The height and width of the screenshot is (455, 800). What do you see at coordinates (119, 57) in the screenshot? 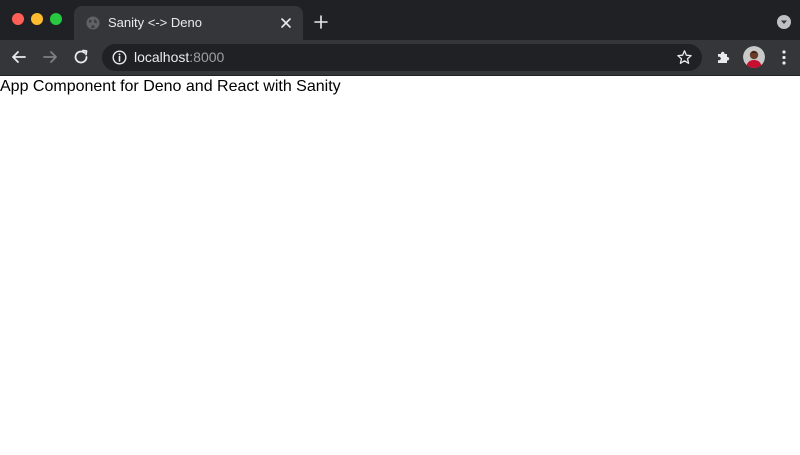
I see `info-icon` at bounding box center [119, 57].